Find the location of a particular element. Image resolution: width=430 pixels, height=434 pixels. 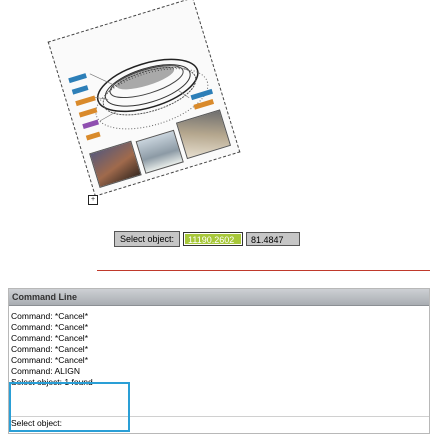

command-line-title: Command Line is located at coordinates (219, 297).